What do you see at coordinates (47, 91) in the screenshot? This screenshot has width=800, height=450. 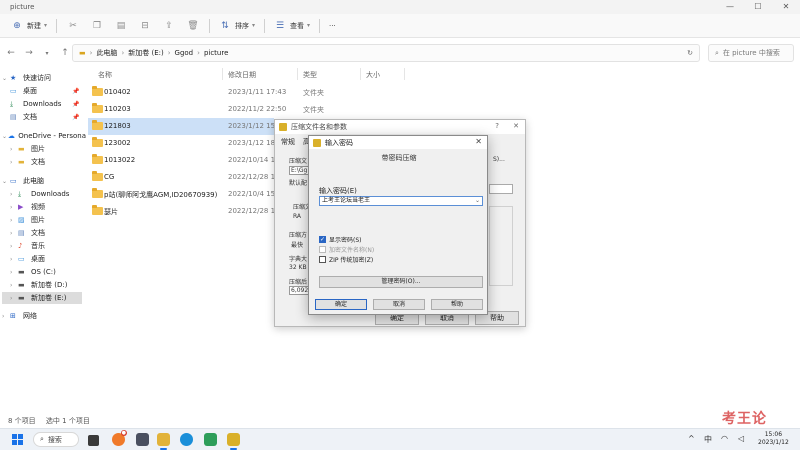 I see `sidebar-item-desktop: ▭ 桌面 📌` at bounding box center [47, 91].